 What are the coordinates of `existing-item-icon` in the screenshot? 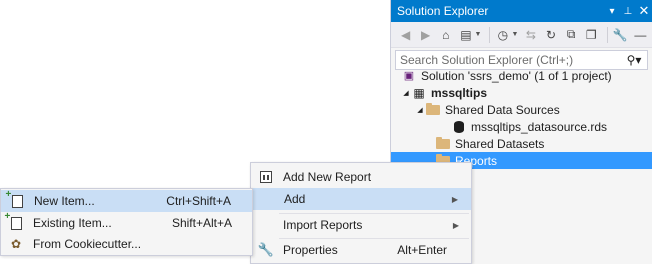 It's located at (14, 221).